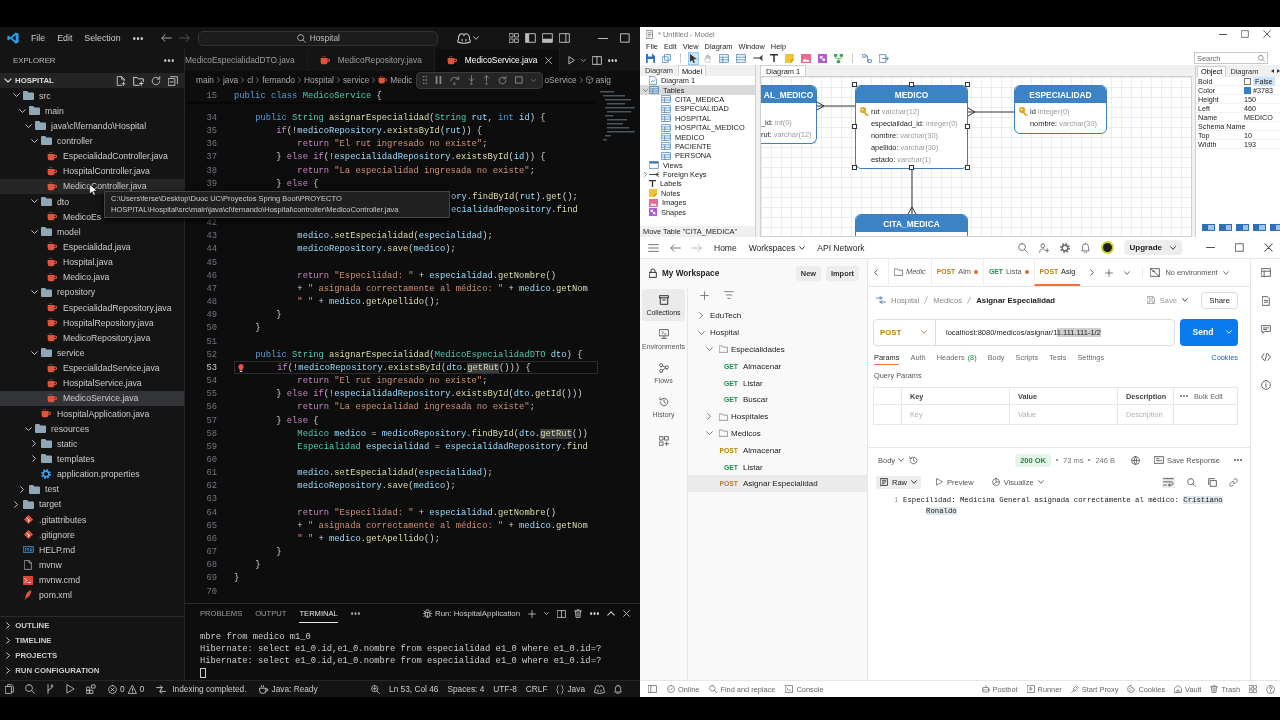 This screenshot has height=720, width=1280. What do you see at coordinates (1209, 332) in the screenshot?
I see `send-button: Send` at bounding box center [1209, 332].